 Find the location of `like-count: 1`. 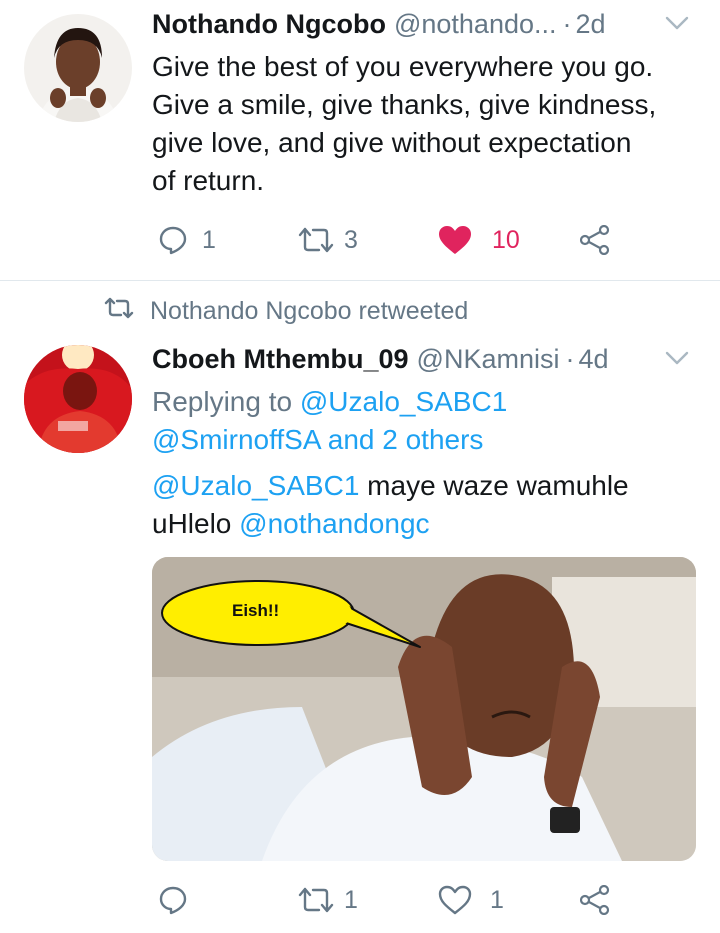

like-count: 1 is located at coordinates (497, 899).